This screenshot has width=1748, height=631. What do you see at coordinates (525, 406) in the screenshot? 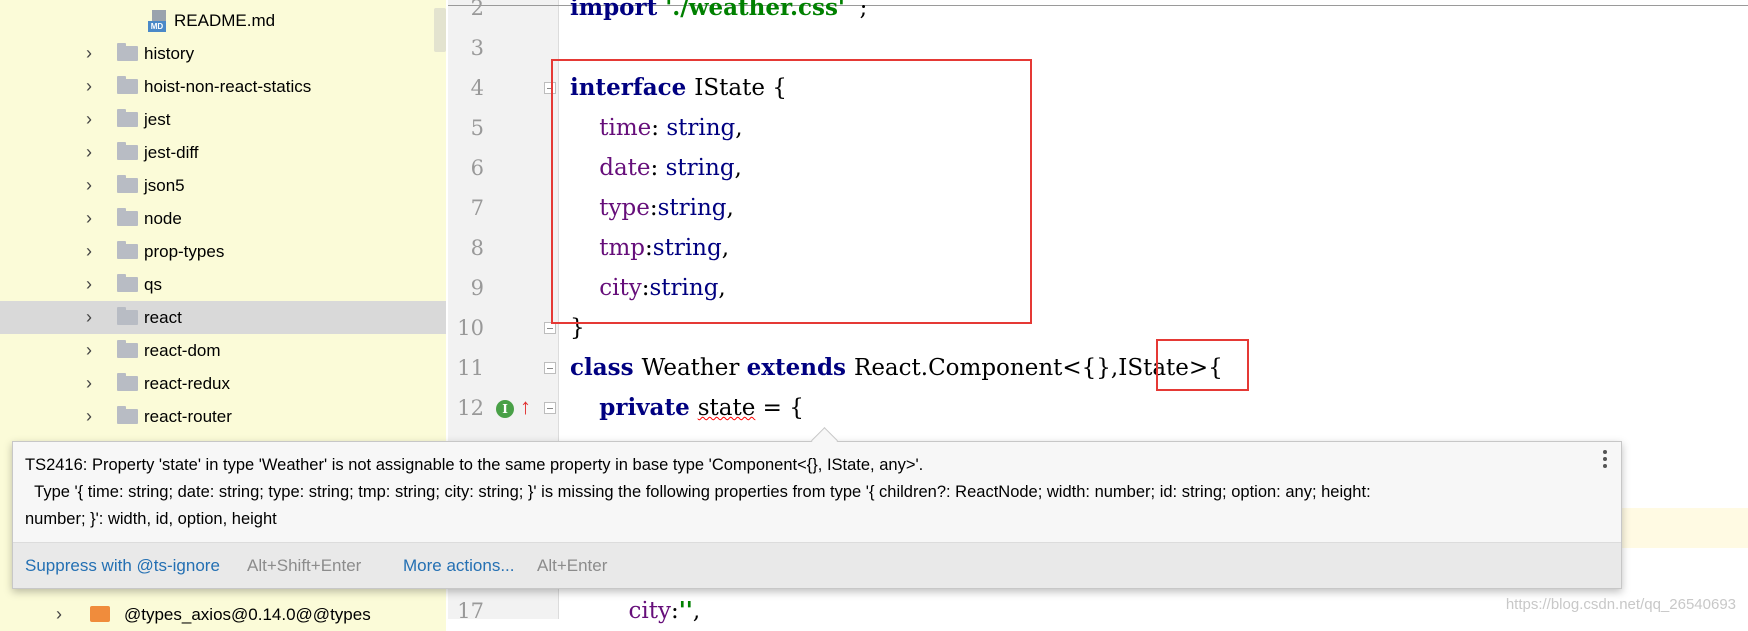
I see `arrow-up-icon: ↑` at bounding box center [525, 406].